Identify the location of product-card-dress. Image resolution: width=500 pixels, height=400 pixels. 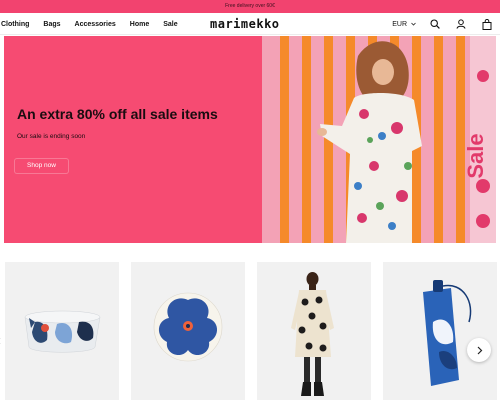
(314, 331).